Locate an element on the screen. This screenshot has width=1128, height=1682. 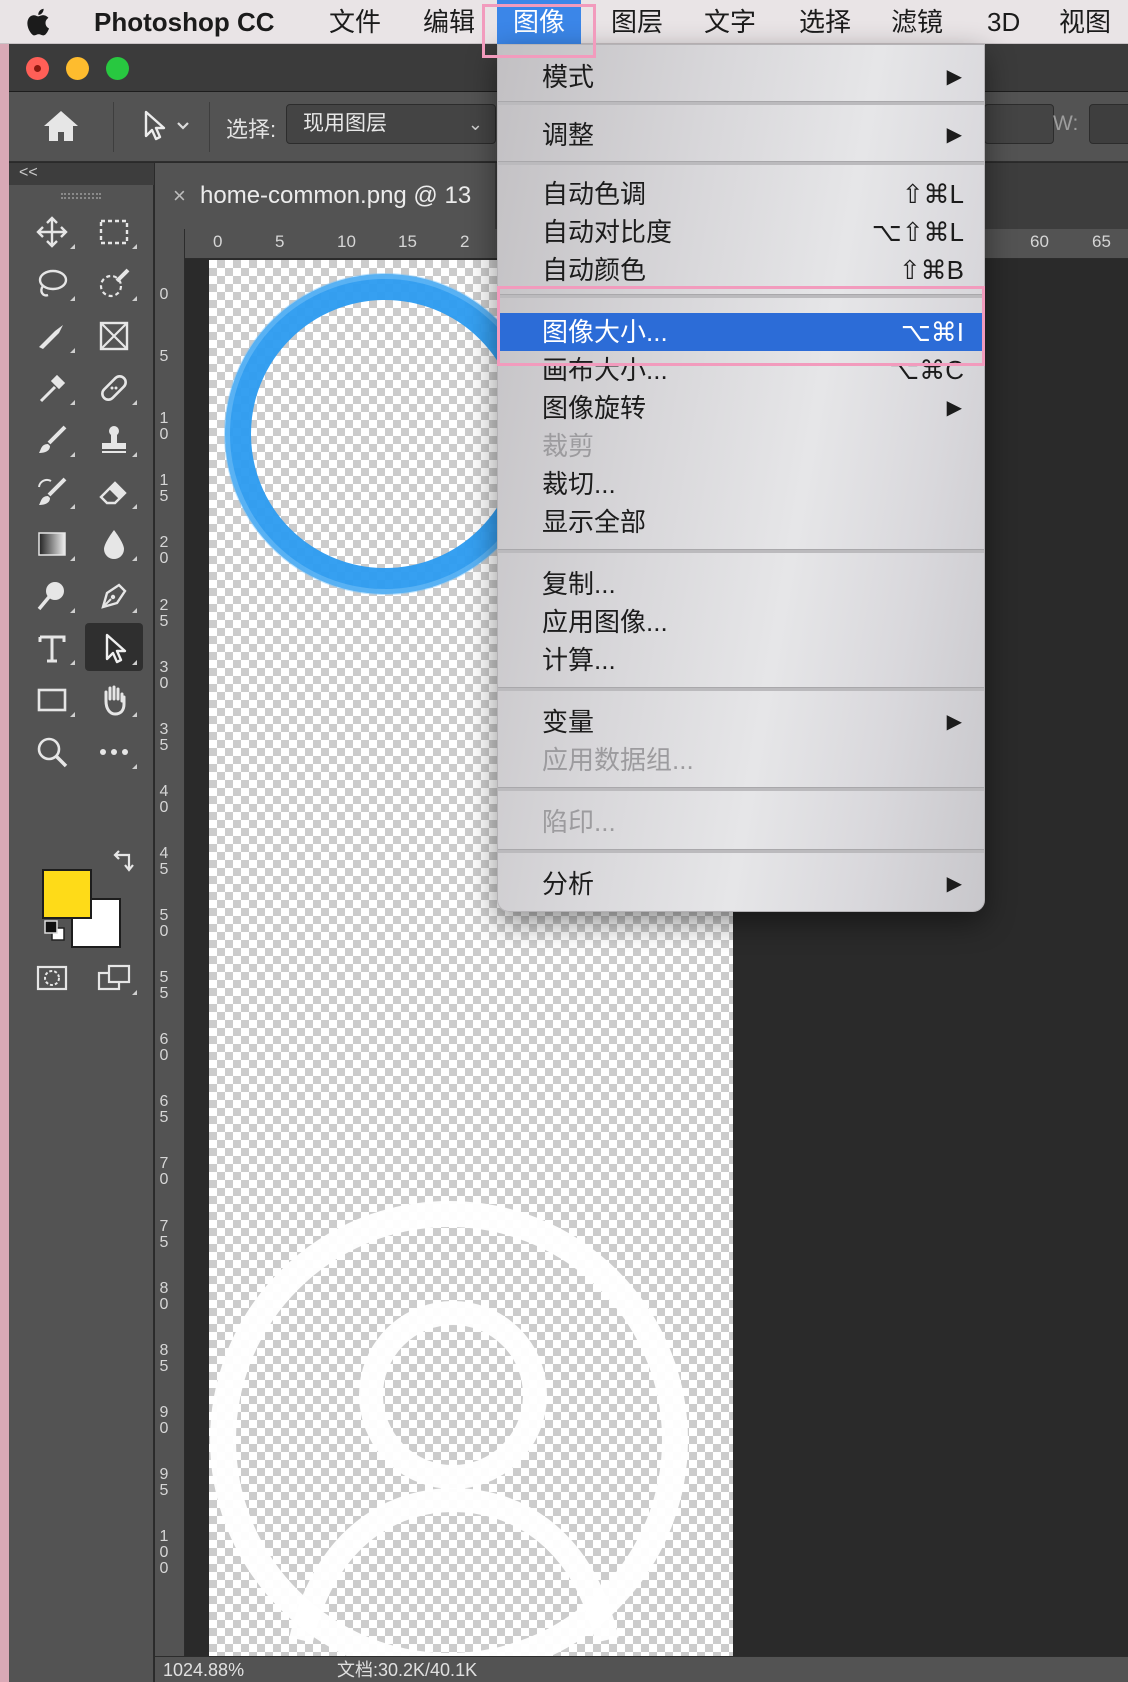
menu-item-variables: 变量 ▶ is located at coordinates (741, 722).